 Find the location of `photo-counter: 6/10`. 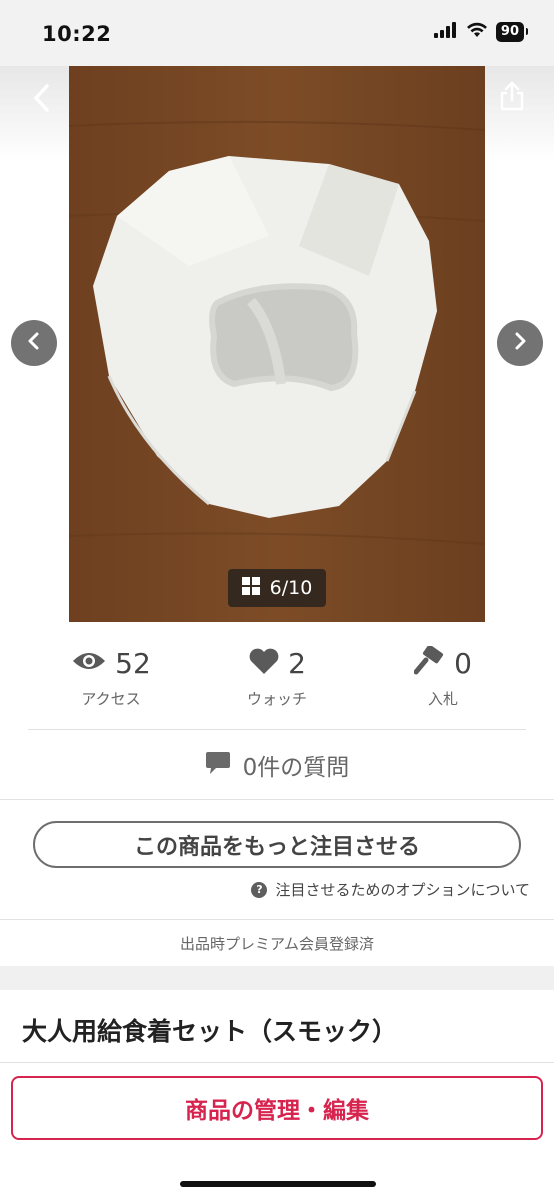

photo-counter: 6/10 is located at coordinates (277, 588).